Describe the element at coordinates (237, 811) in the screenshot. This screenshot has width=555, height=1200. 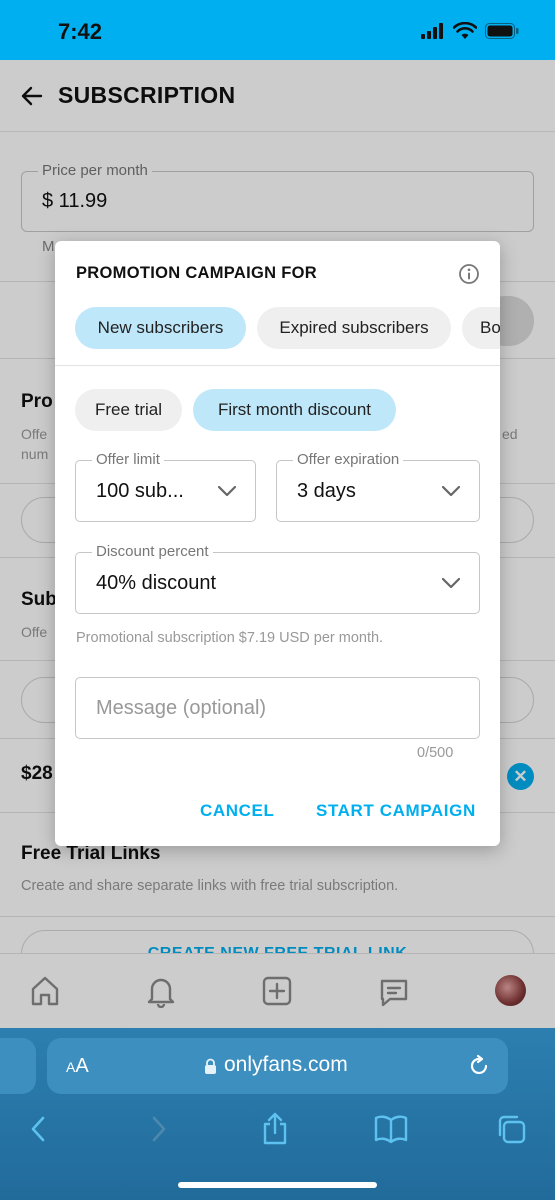
I see `cancel-button: CANCEL` at that location.